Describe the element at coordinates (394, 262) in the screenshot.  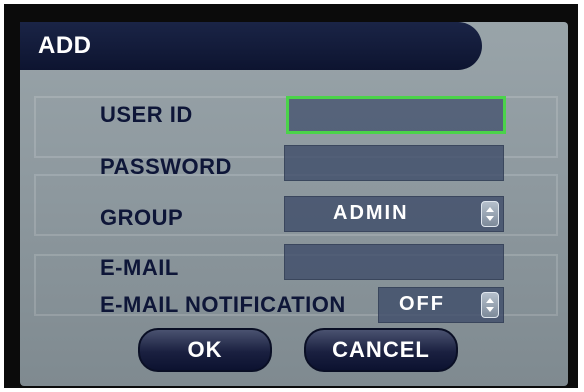
I see `email-input` at that location.